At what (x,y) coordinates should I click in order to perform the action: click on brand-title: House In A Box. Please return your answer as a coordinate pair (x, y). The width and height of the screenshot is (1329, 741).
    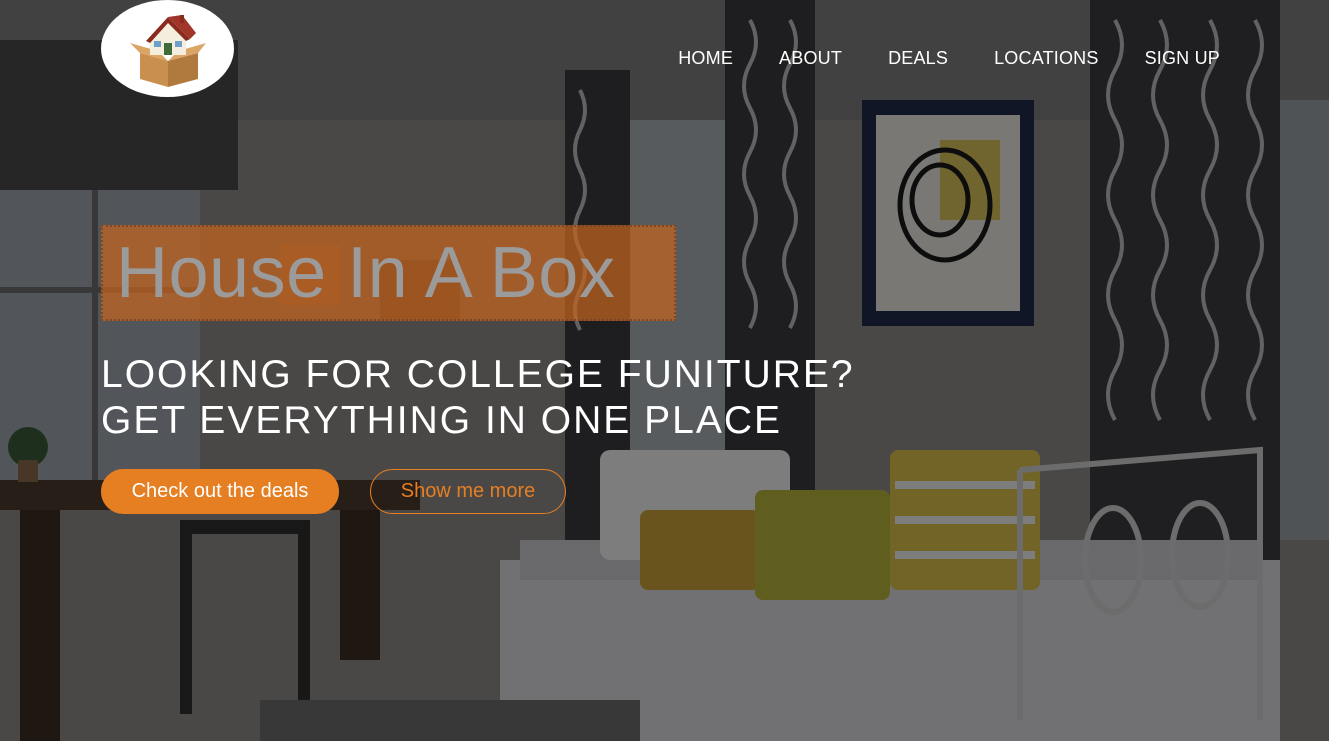
    Looking at the image, I should click on (366, 273).